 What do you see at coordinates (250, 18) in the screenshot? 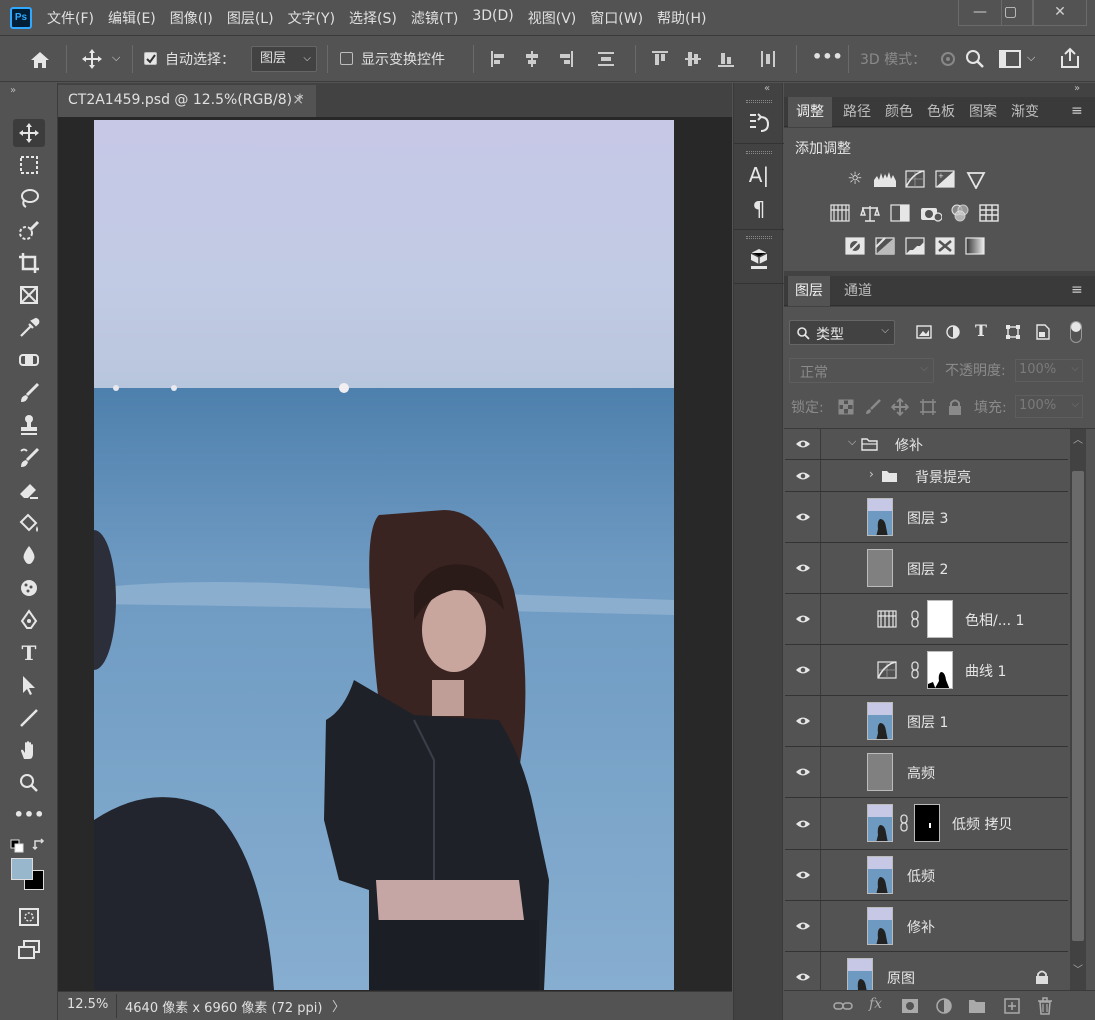
I see `menu-layer: 图层(L)` at bounding box center [250, 18].